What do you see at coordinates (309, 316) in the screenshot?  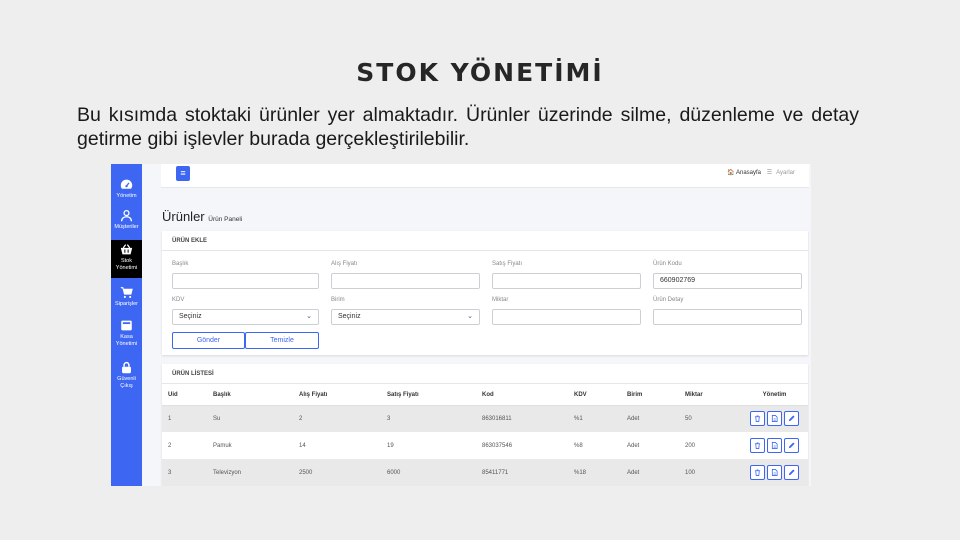 I see `chevron-down-icon: ⌄` at bounding box center [309, 316].